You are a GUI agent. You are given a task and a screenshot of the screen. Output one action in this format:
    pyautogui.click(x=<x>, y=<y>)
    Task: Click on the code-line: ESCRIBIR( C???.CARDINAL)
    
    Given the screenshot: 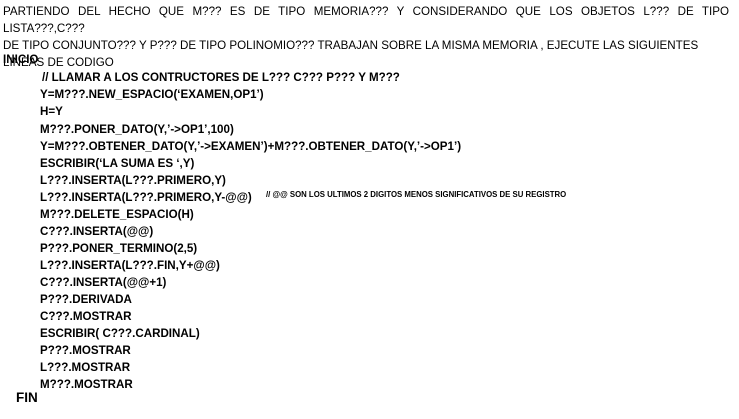 What is the action you would take?
    pyautogui.click(x=120, y=333)
    